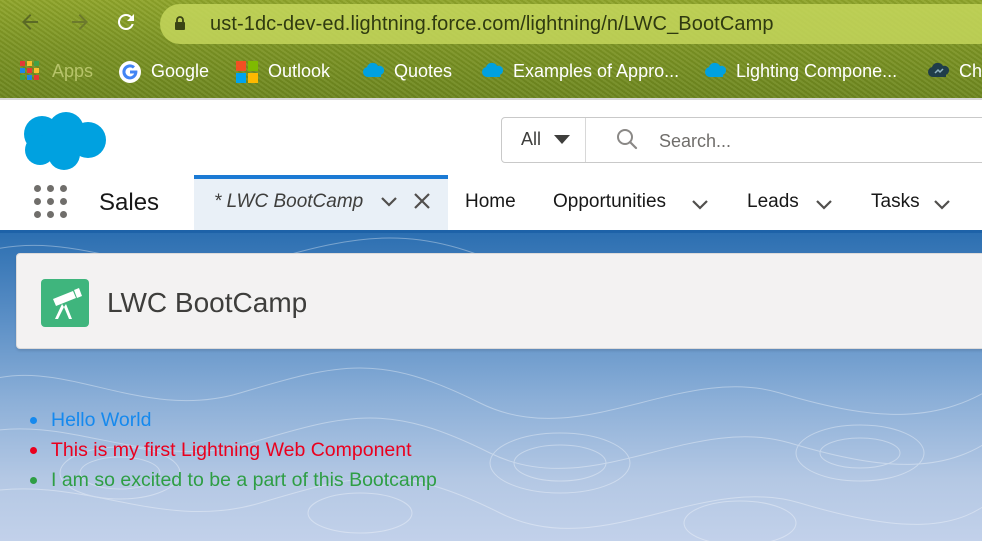  What do you see at coordinates (180, 23) in the screenshot?
I see `lock-icon` at bounding box center [180, 23].